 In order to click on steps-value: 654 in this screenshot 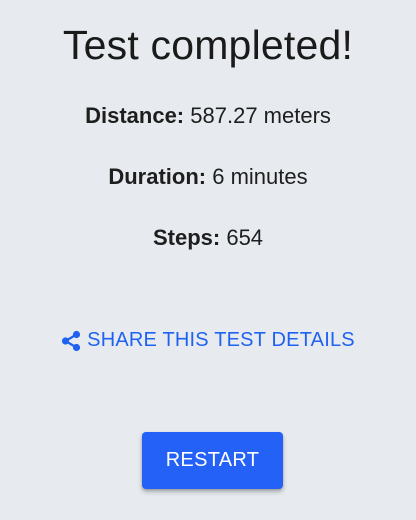, I will do `click(245, 237)`.